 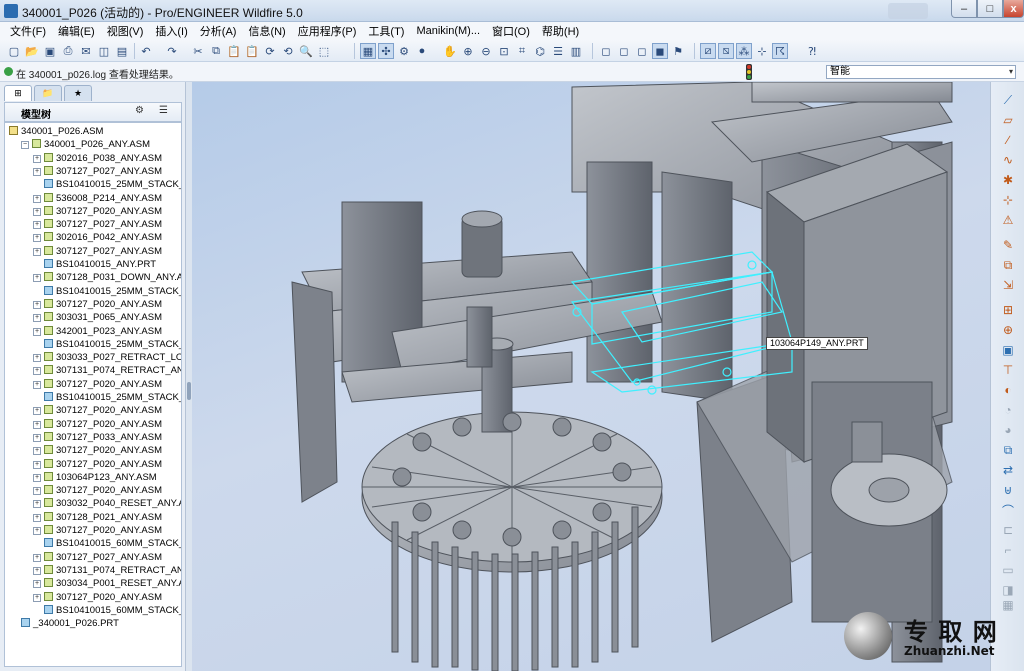 What do you see at coordinates (107, 570) in the screenshot?
I see `tree-row: +307131_P074_RETRACT_ANY.ASM` at bounding box center [107, 570].